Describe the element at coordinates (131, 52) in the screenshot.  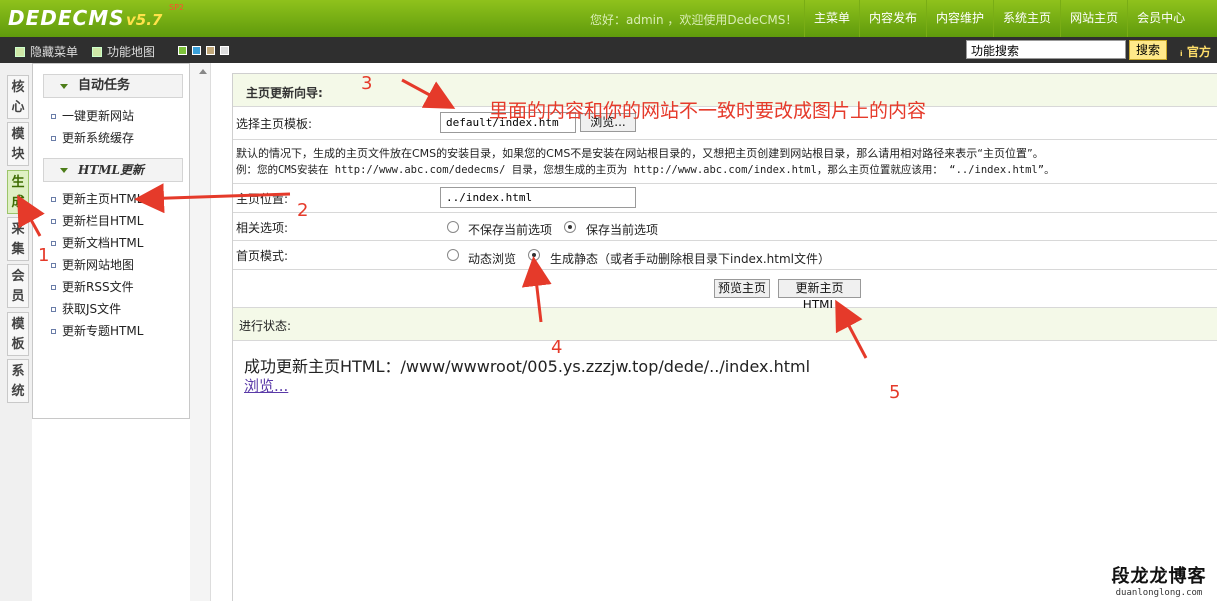
I see `feature-map-label: 功能地图` at that location.